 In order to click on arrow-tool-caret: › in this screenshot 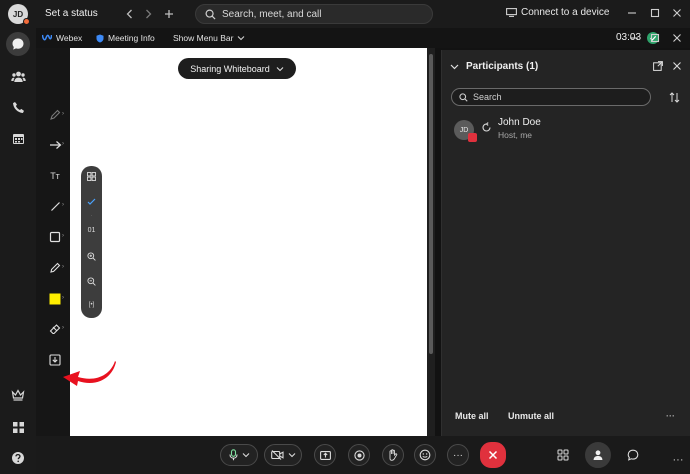, I will do `click(63, 144)`.